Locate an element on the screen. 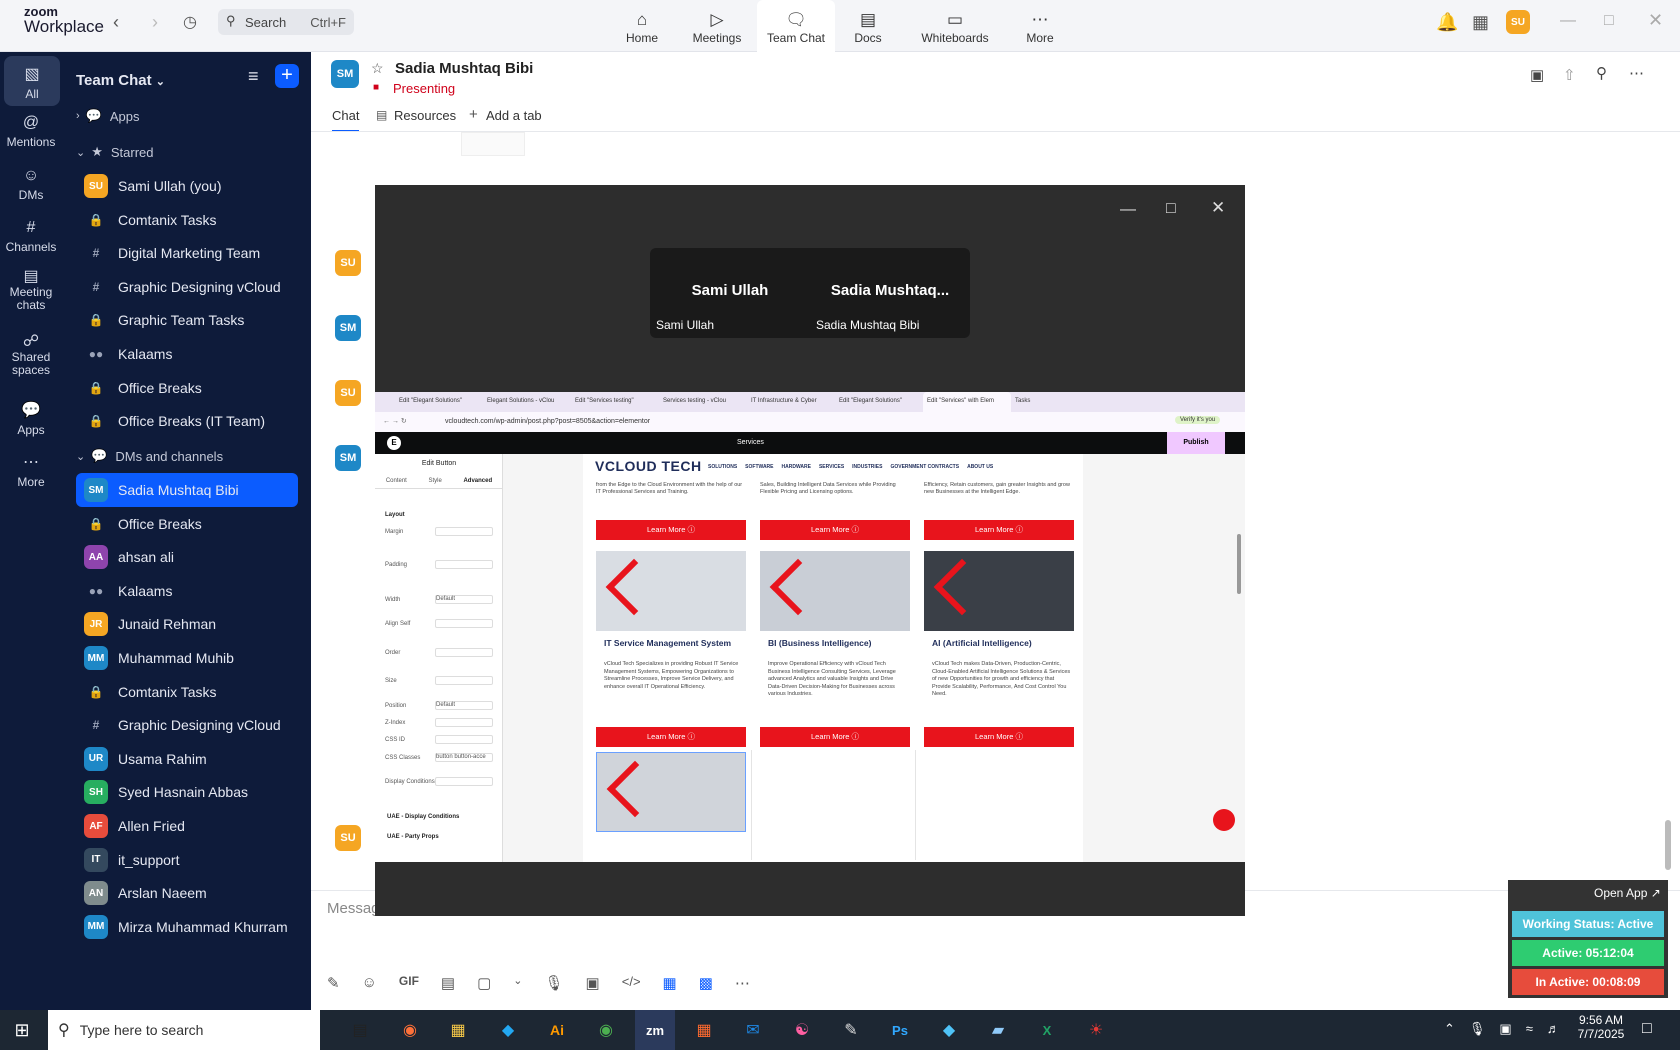 This screenshot has height=1050, width=1680. rail-apps: 💬 Apps is located at coordinates (31, 418).